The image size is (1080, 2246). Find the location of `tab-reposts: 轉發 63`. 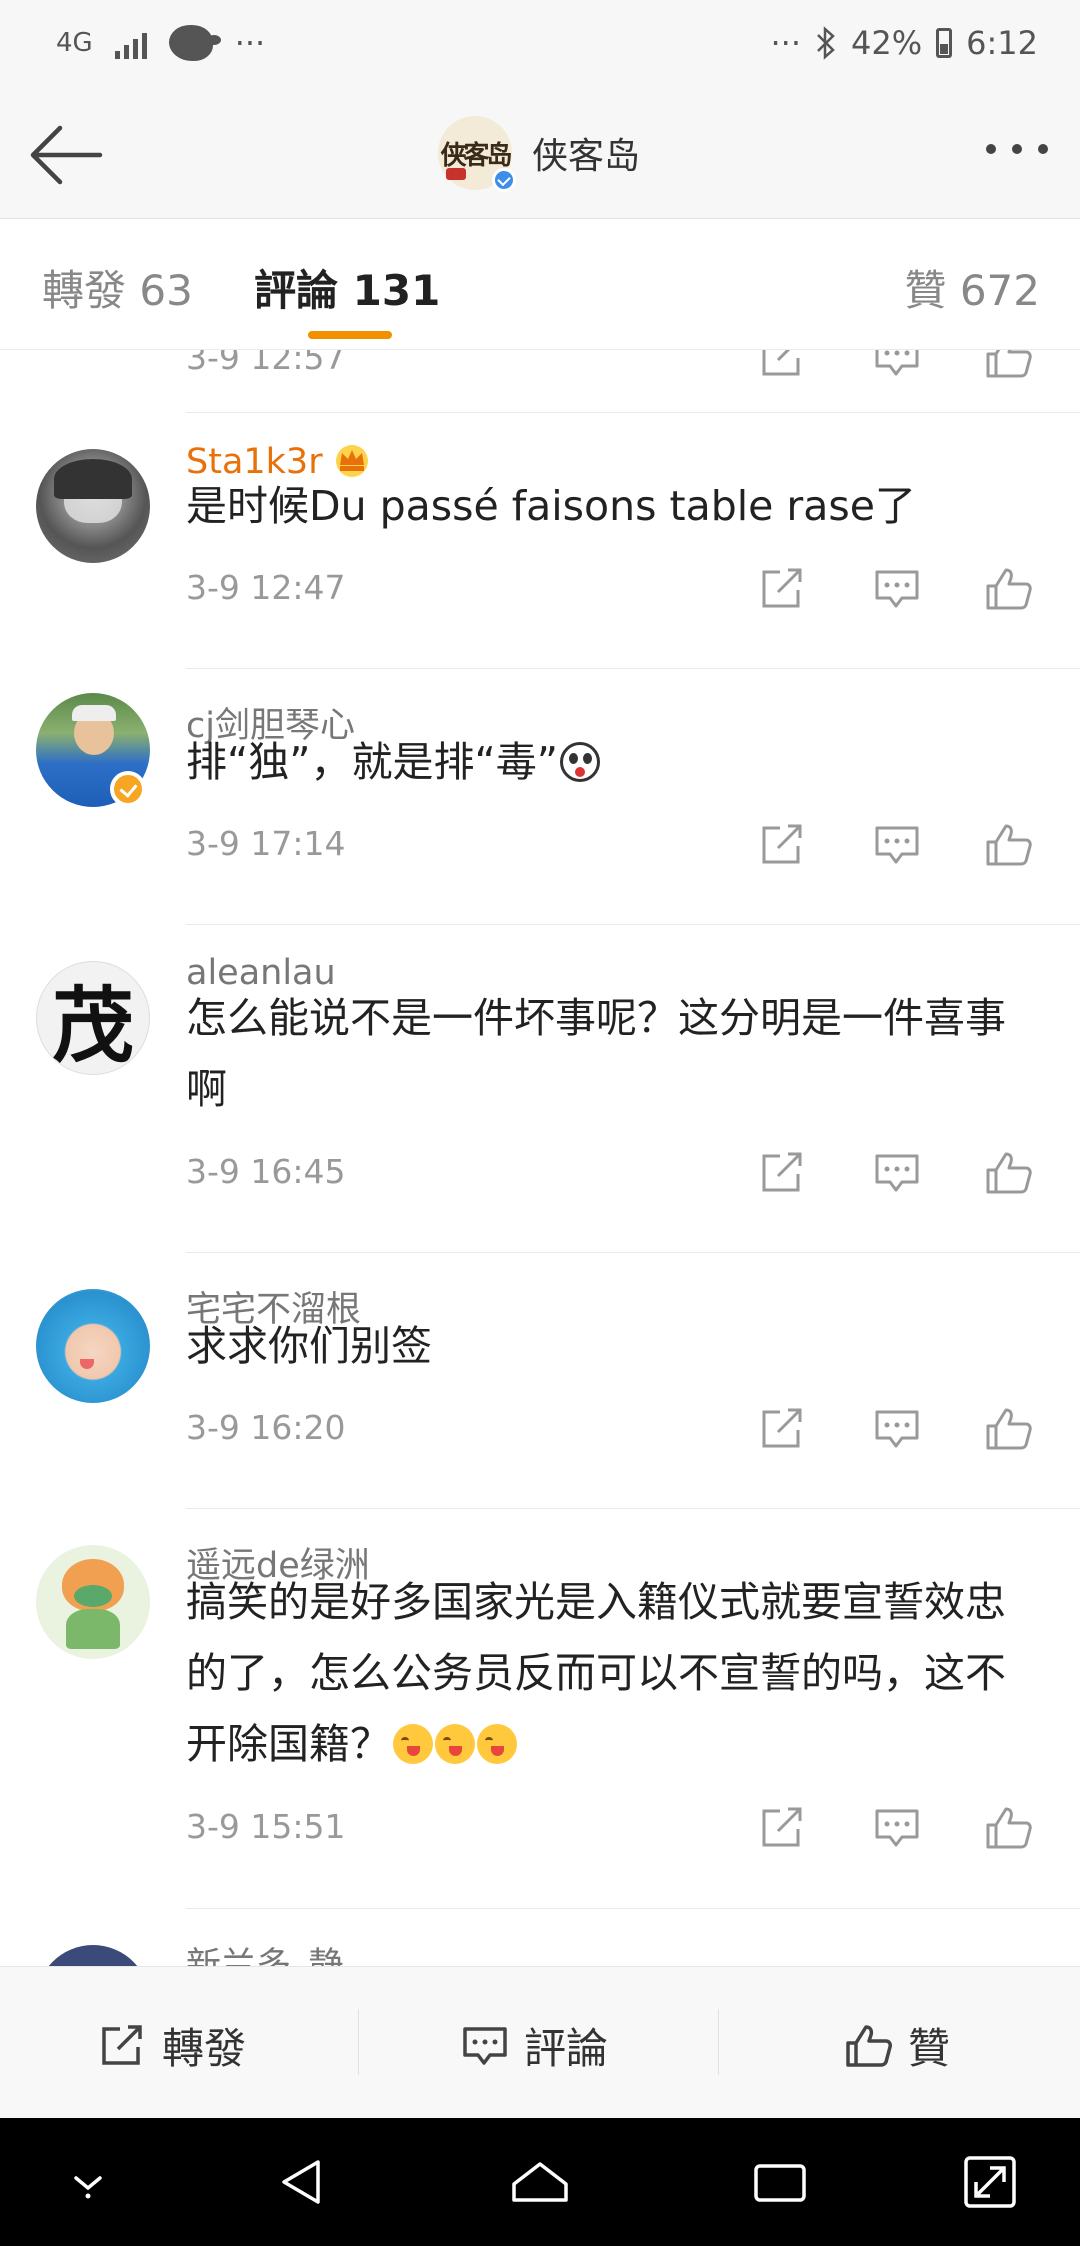

tab-reposts: 轉發 63 is located at coordinates (117, 287).